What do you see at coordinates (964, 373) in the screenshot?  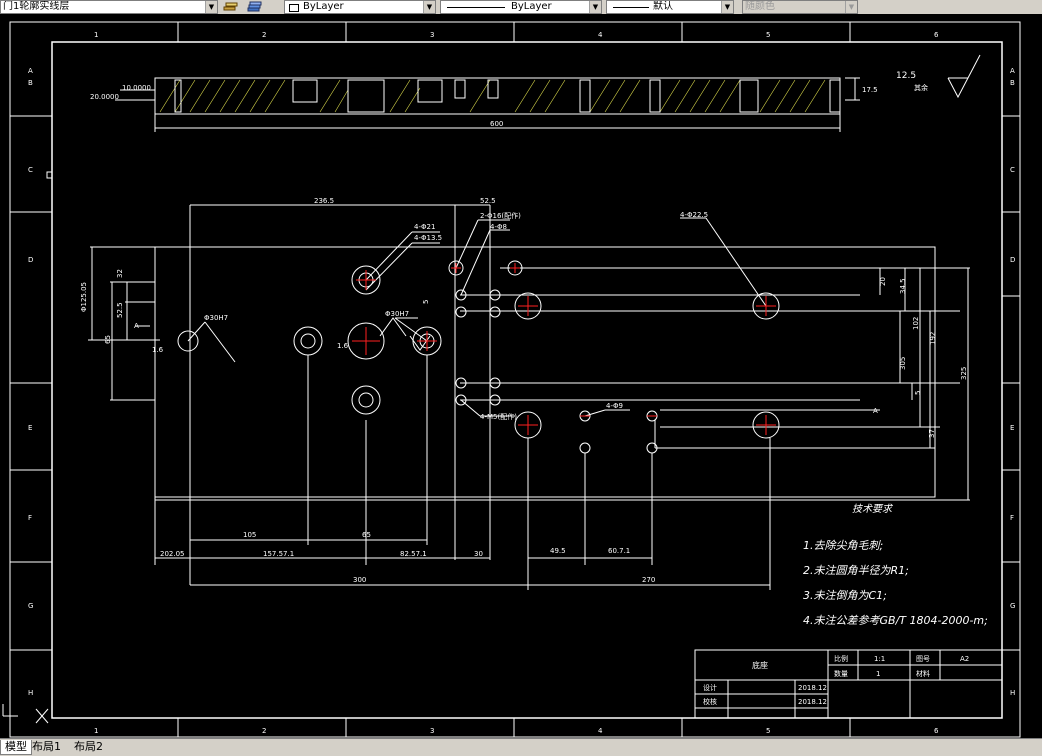 I see `dim-325: 325` at bounding box center [964, 373].